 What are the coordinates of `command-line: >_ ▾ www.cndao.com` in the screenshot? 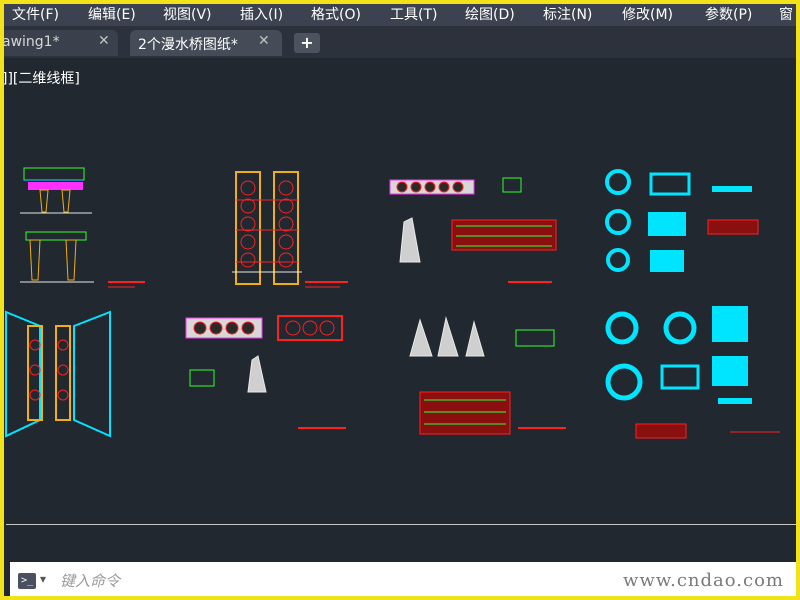 It's located at (405, 581).